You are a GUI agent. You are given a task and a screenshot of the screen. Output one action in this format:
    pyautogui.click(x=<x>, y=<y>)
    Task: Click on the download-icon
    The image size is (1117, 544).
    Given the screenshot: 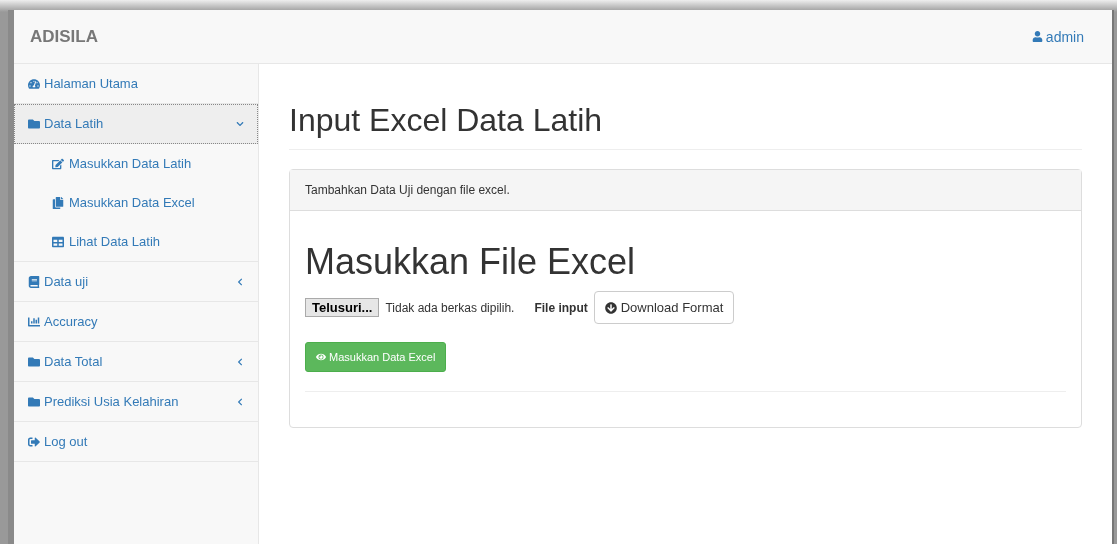 What is the action you would take?
    pyautogui.click(x=610, y=307)
    